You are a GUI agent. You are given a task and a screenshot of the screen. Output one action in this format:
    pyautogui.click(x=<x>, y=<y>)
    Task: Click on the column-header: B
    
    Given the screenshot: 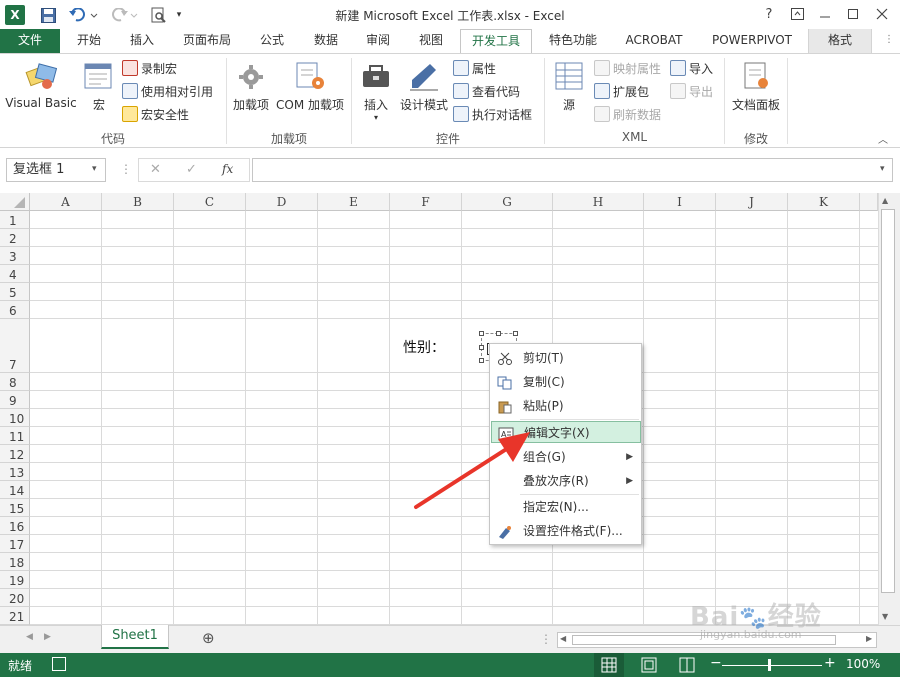 What is the action you would take?
    pyautogui.click(x=138, y=202)
    